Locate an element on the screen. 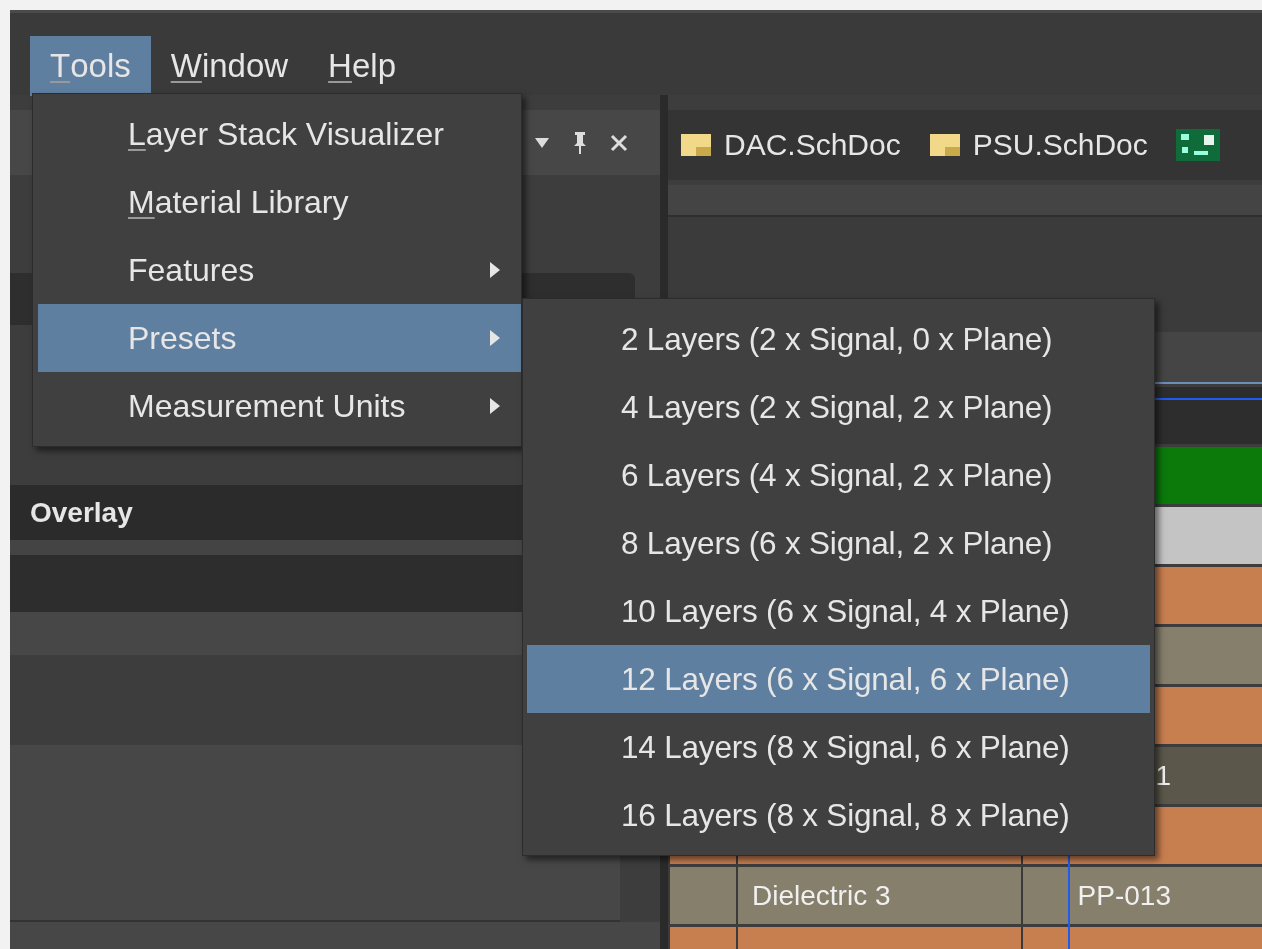  table-cell: 1 is located at coordinates (1163, 775).